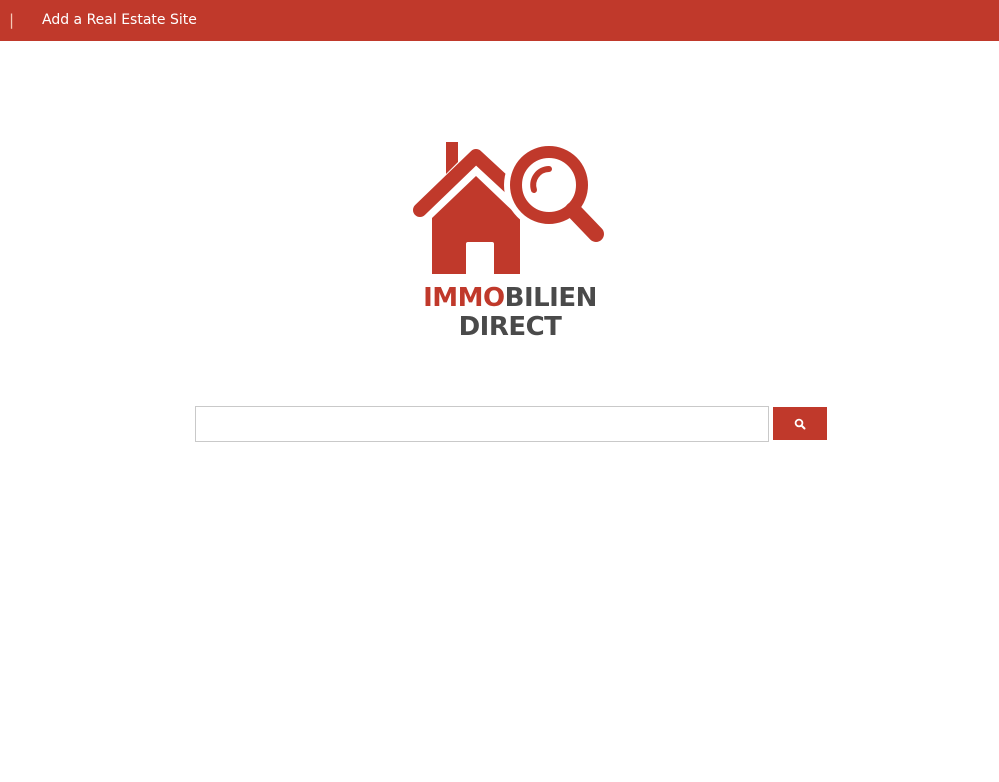 The width and height of the screenshot is (999, 782). I want to click on logo-wordmark: IMMOBILIEN DIRECT, so click(510, 313).